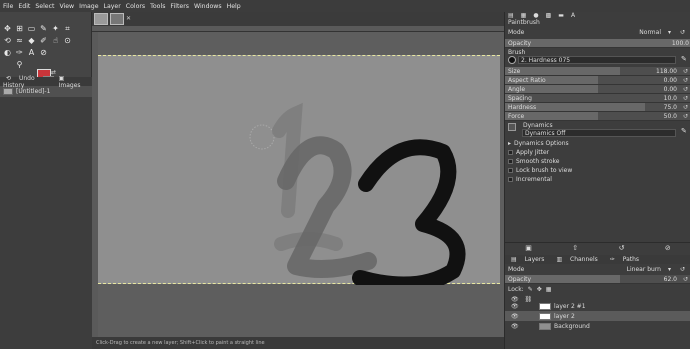  Describe the element at coordinates (19, 28) in the screenshot. I see `align-icon: ⊞` at that location.